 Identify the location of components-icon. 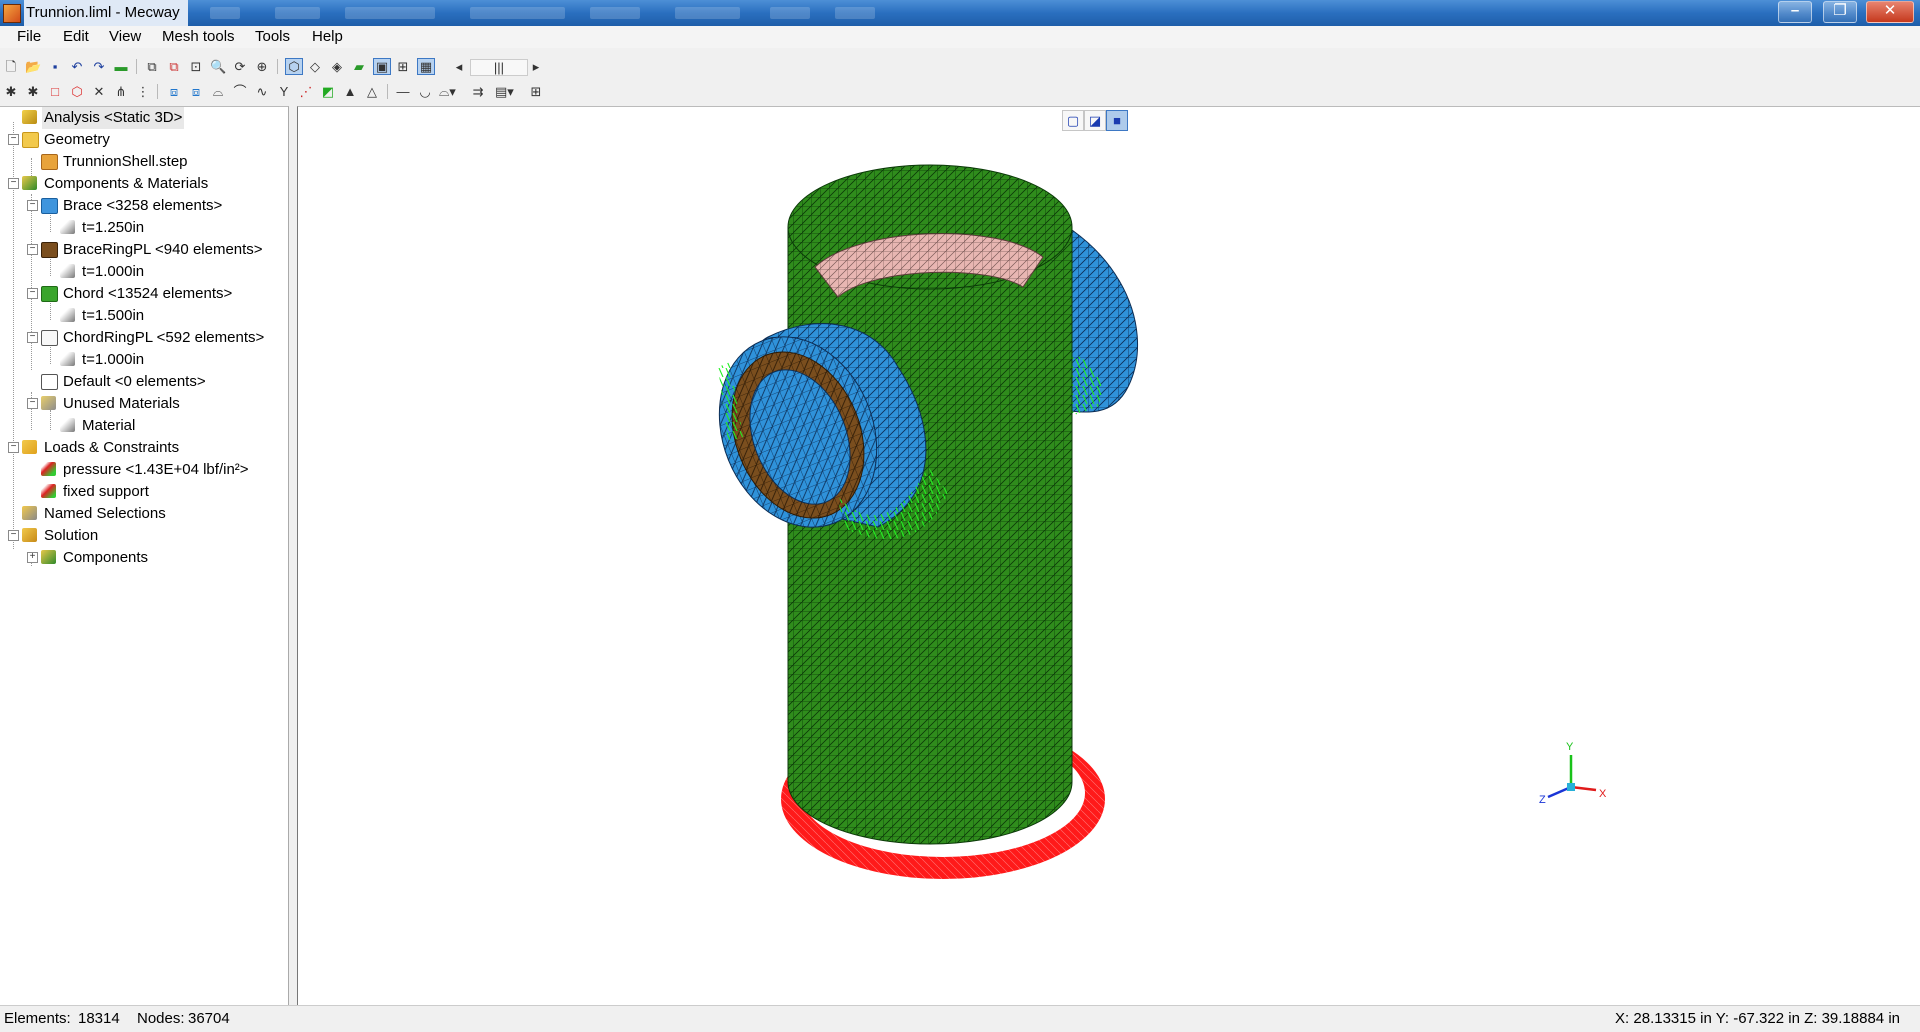
(29, 183).